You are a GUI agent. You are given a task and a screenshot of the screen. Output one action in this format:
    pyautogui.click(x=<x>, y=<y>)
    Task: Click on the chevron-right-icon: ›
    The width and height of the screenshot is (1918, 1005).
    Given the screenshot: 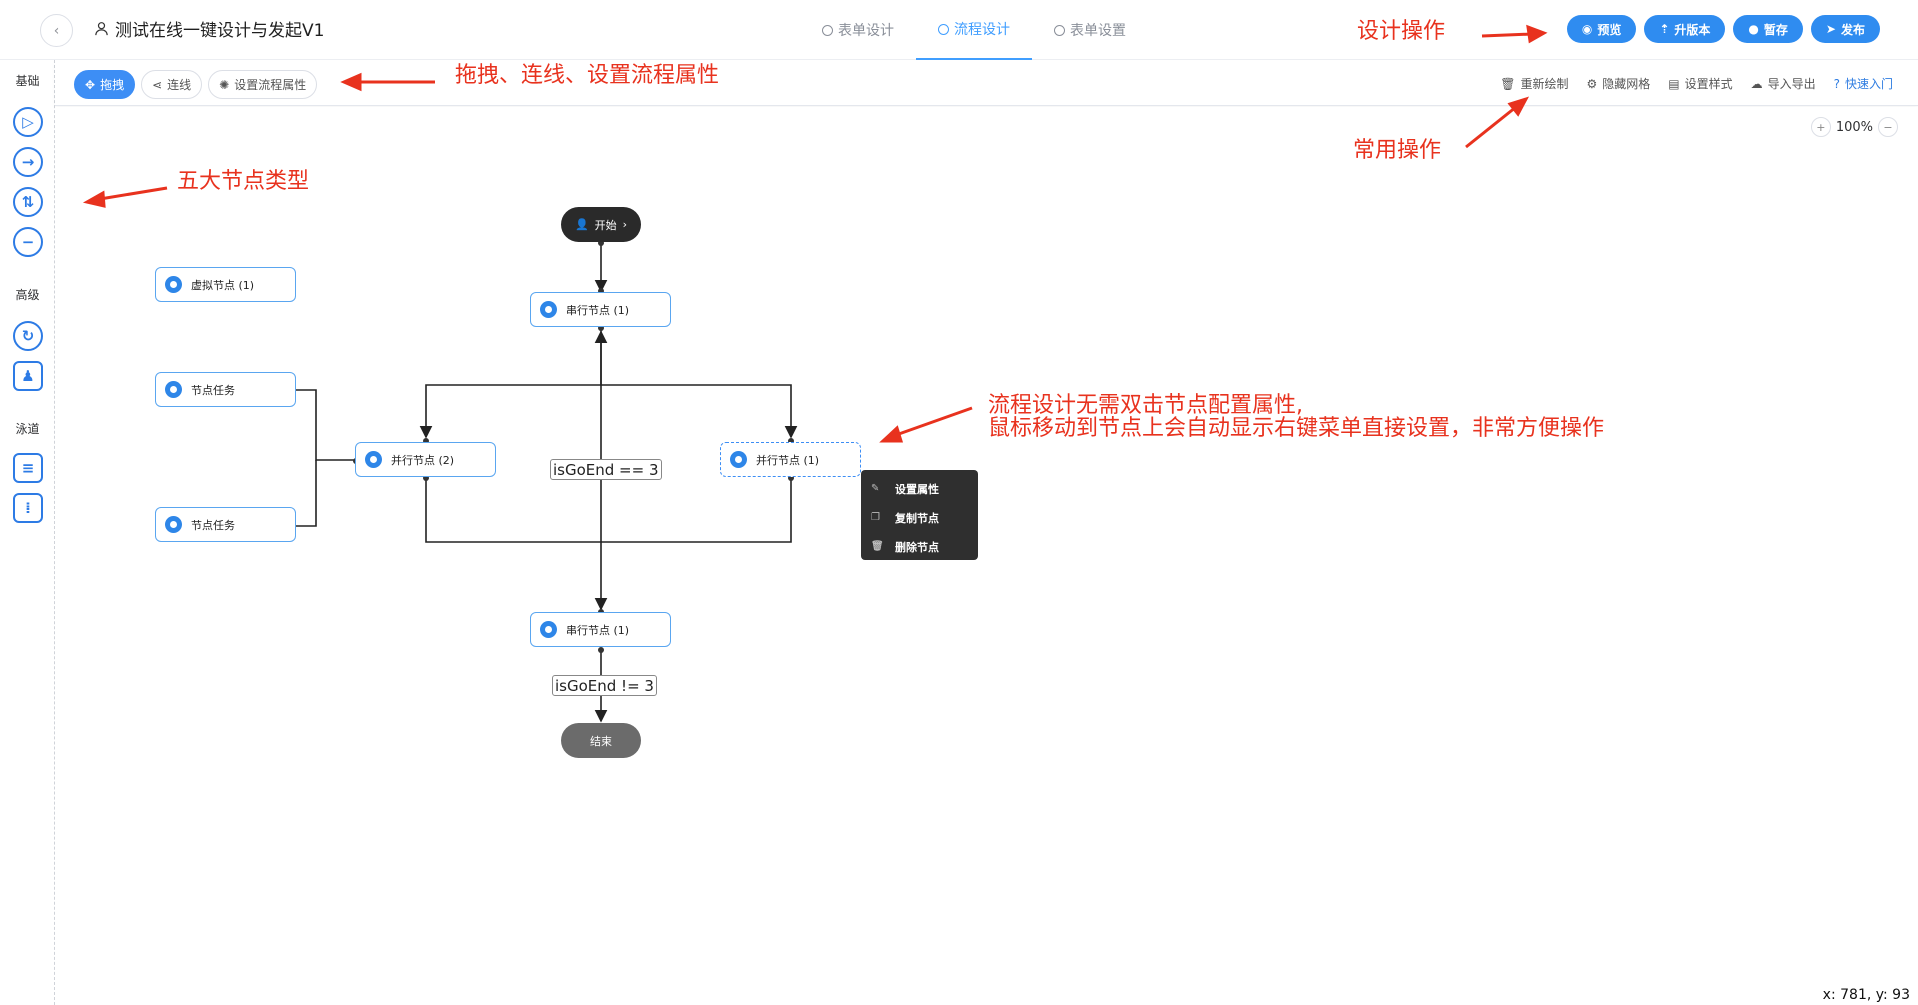 What is the action you would take?
    pyautogui.click(x=625, y=224)
    